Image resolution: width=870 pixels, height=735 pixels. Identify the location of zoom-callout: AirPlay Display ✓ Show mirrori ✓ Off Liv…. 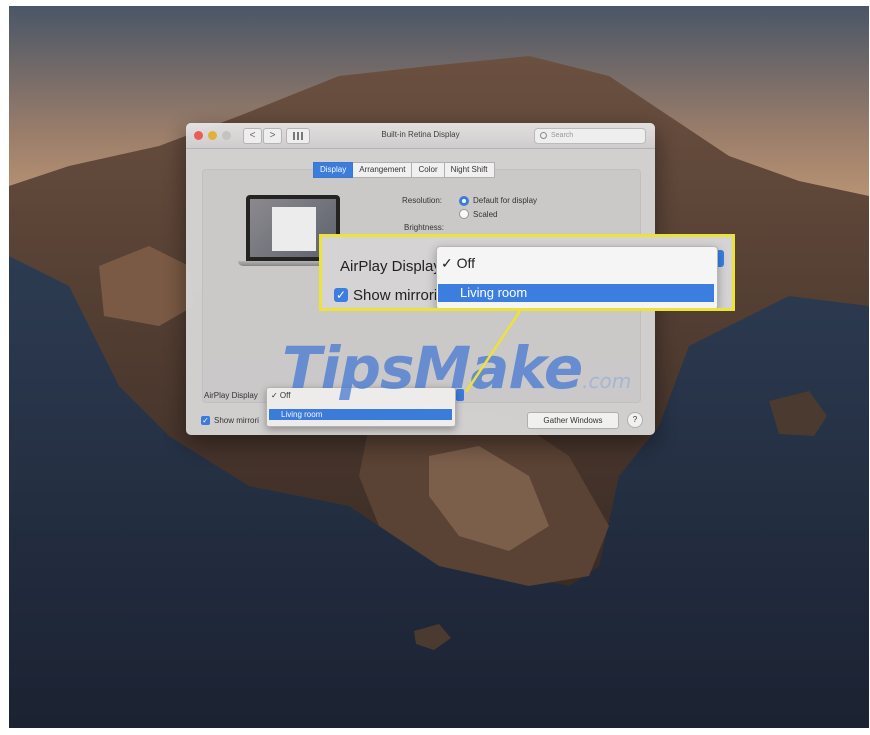
(527, 272).